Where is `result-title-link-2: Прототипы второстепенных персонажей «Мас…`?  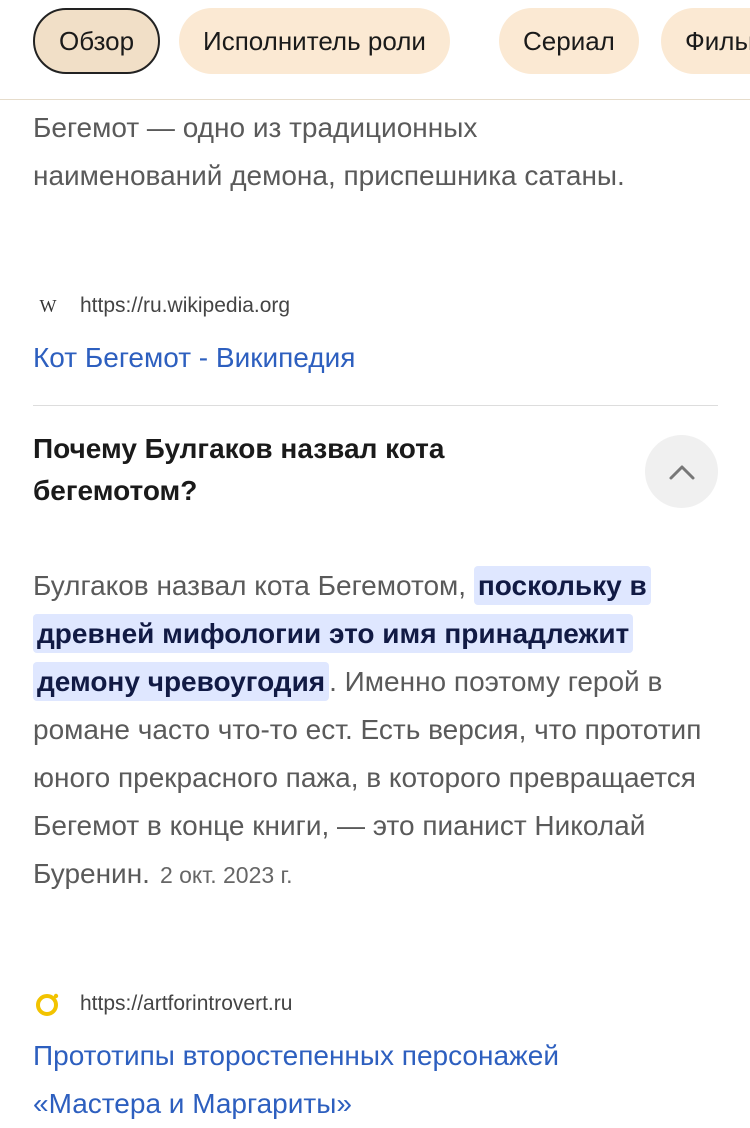 result-title-link-2: Прототипы второстепенных персонажей «Мас… is located at coordinates (353, 1080).